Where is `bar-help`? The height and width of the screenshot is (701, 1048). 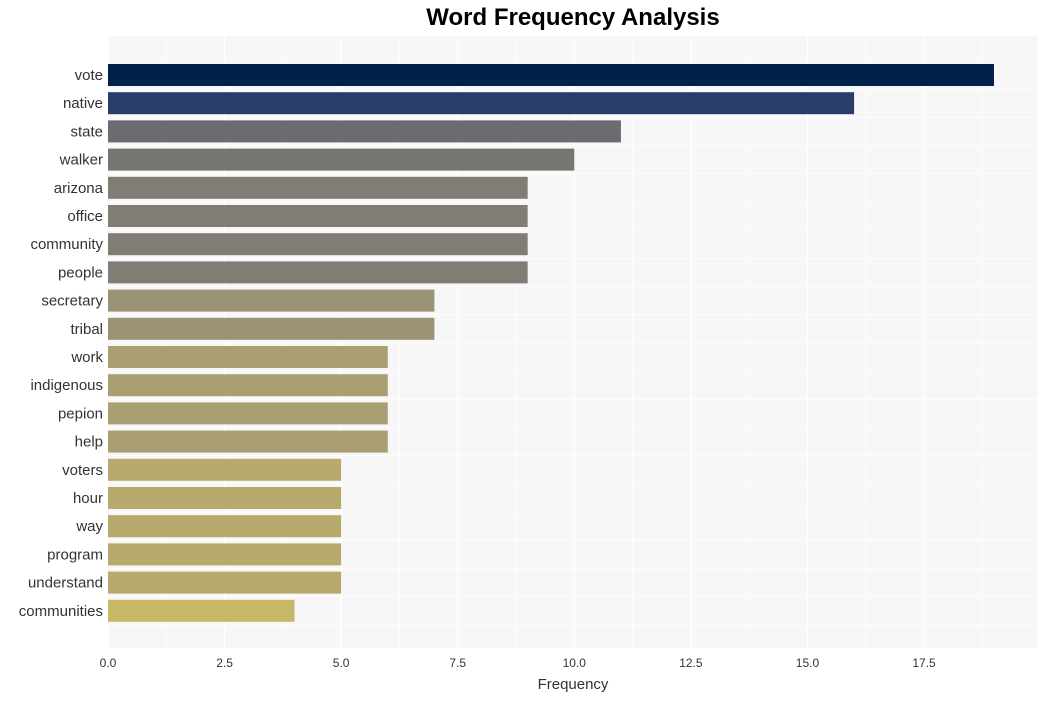
bar-help is located at coordinates (248, 441).